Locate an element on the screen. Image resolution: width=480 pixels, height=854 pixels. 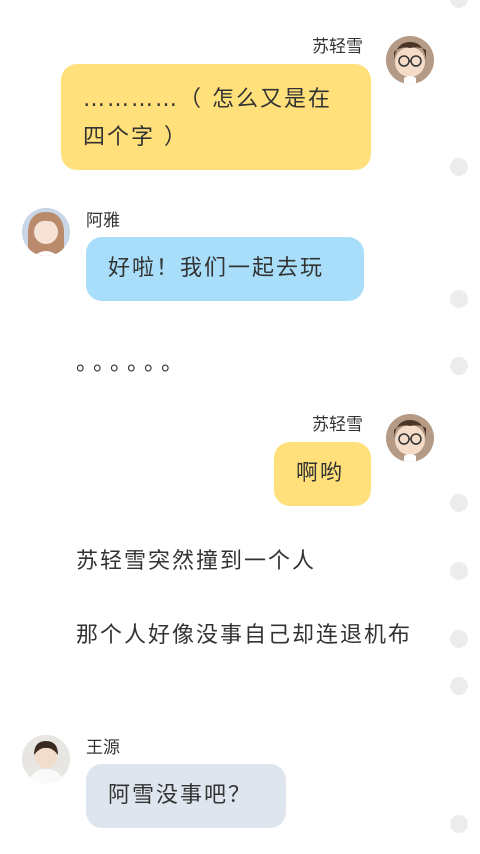
message-bubble: …………（ 怎么又是在四个字 ） is located at coordinates (216, 117).